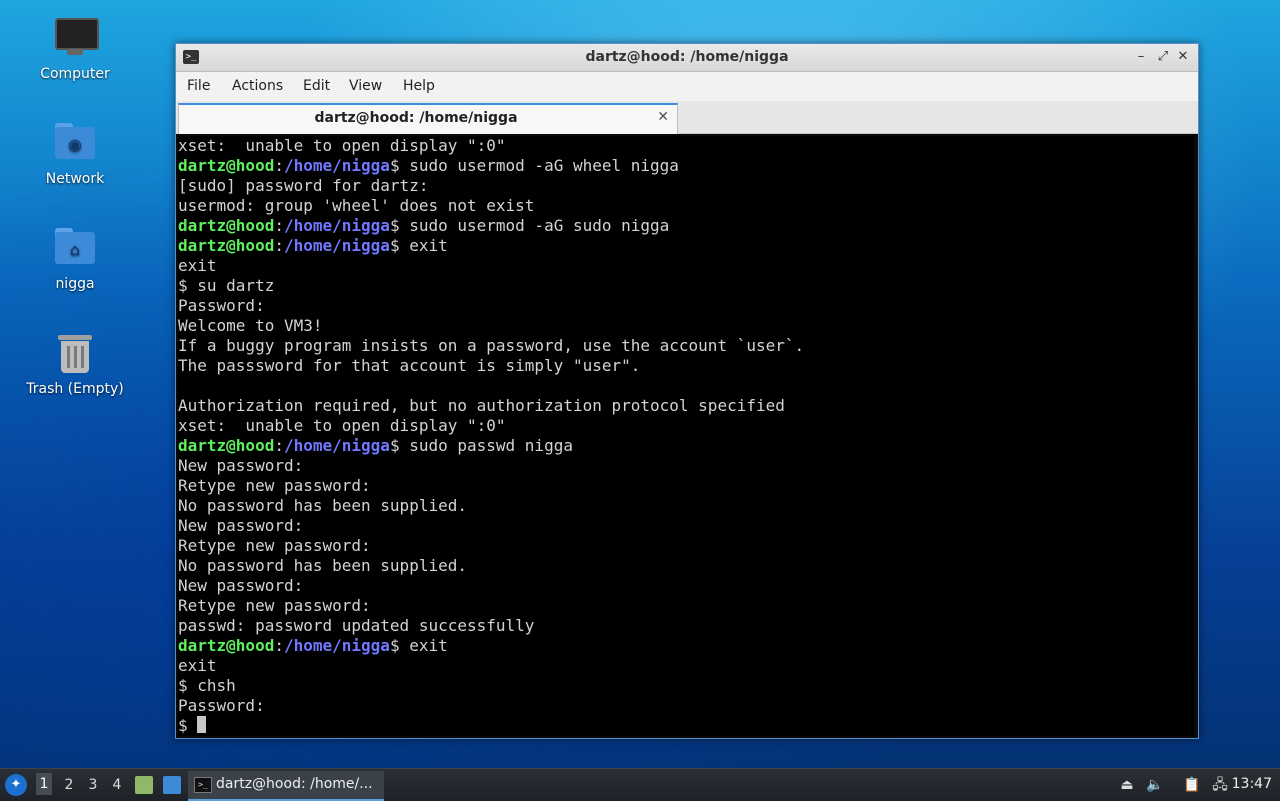 This screenshot has width=1280, height=801. Describe the element at coordinates (491, 445) in the screenshot. I see `prompt-command: sudo passwd nigga` at that location.